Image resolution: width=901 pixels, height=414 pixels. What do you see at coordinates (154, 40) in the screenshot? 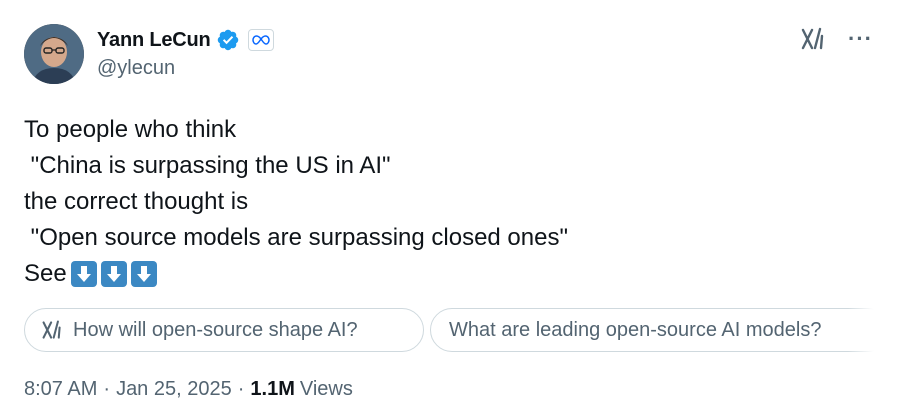
I see `author-name: Yann LeCun` at bounding box center [154, 40].